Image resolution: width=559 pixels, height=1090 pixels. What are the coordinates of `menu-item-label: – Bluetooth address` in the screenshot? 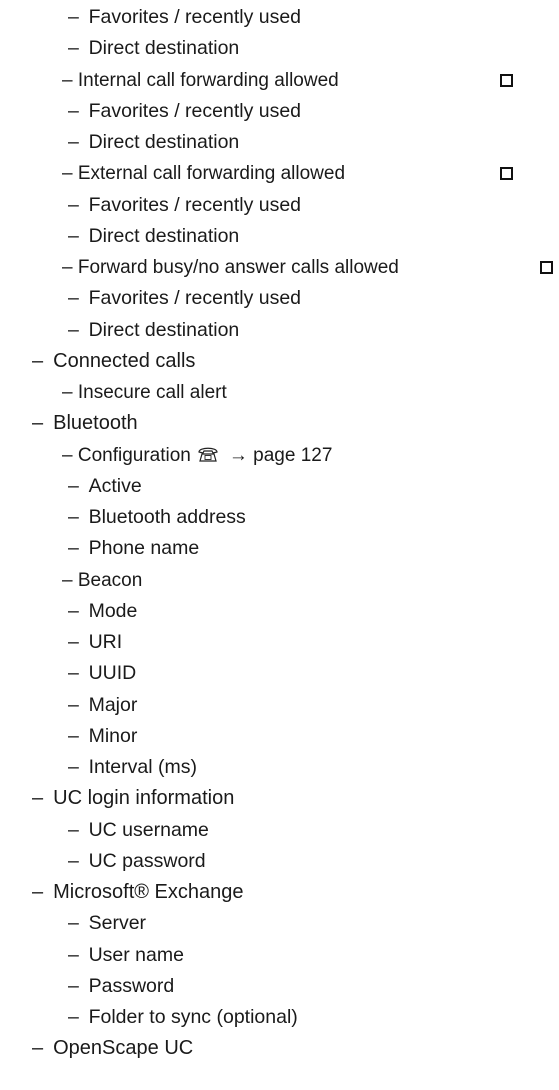 It's located at (157, 517).